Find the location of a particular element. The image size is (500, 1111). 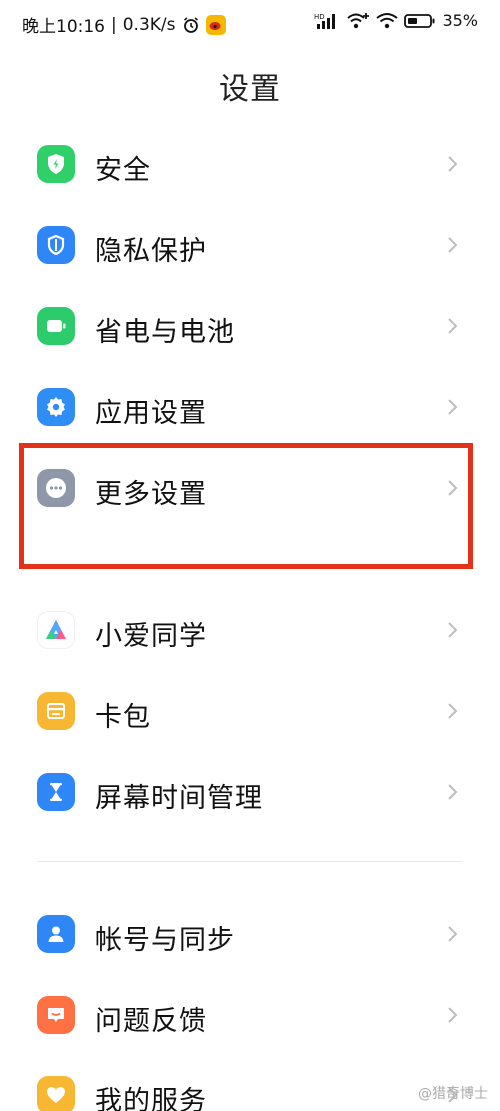

settings-item-label: 卡包 is located at coordinates (123, 717).